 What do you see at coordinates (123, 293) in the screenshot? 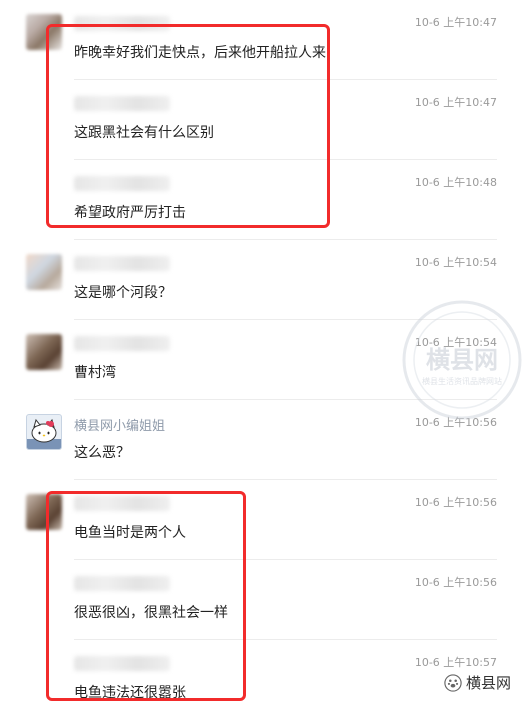
I see `comment-text: 这是哪个河段？` at bounding box center [123, 293].